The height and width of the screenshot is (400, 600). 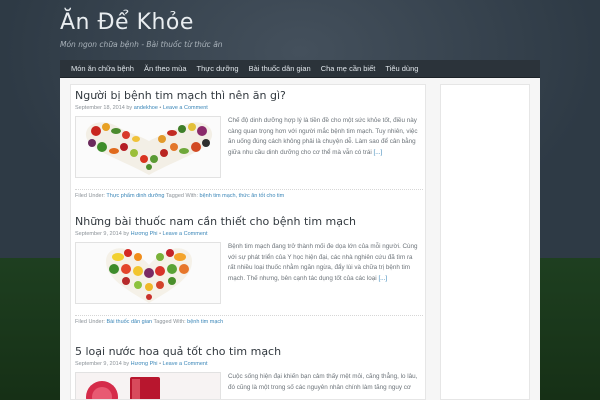 I want to click on vegetables-heart-graphic, so click(x=149, y=148).